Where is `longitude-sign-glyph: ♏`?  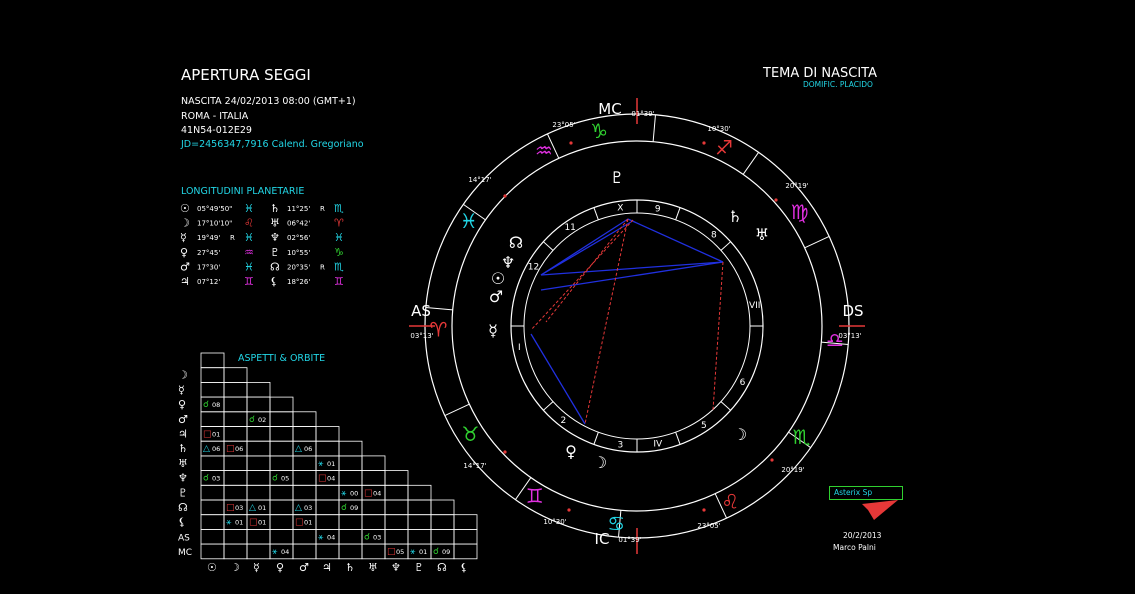 longitude-sign-glyph: ♏ is located at coordinates (339, 266).